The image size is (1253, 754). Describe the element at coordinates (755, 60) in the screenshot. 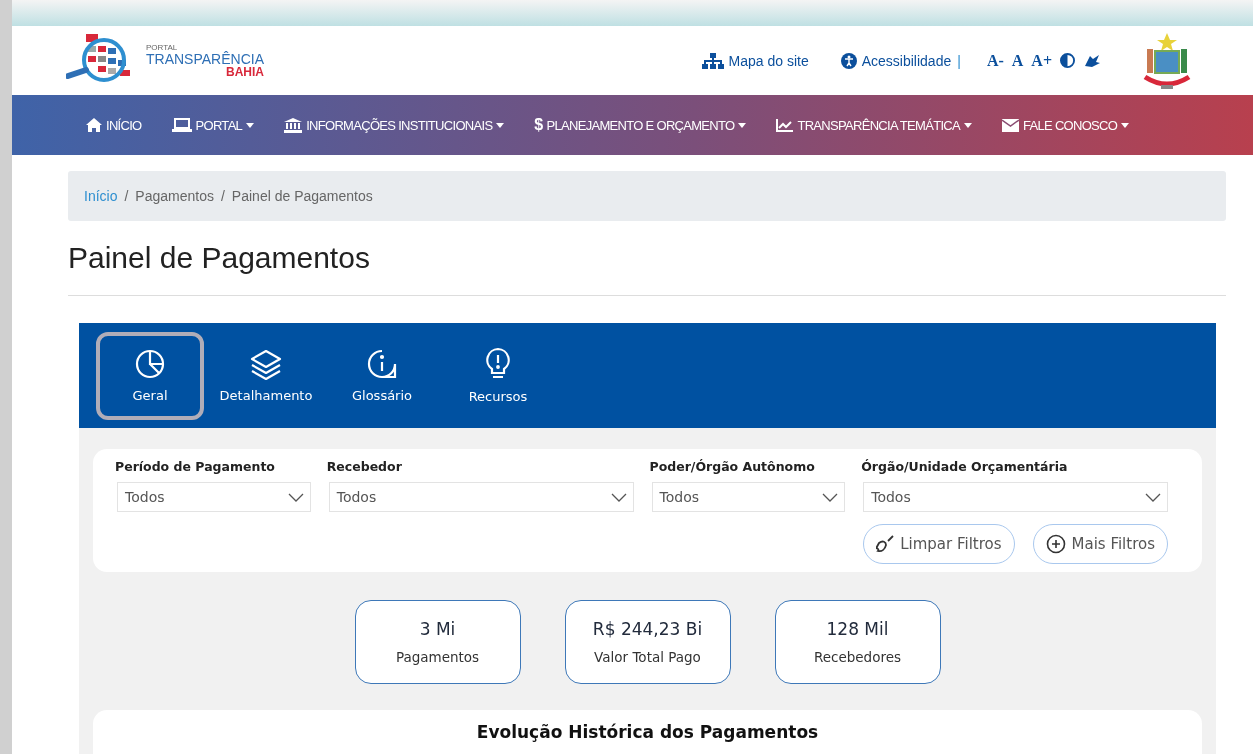

I see `top-link: Mapa do site` at that location.